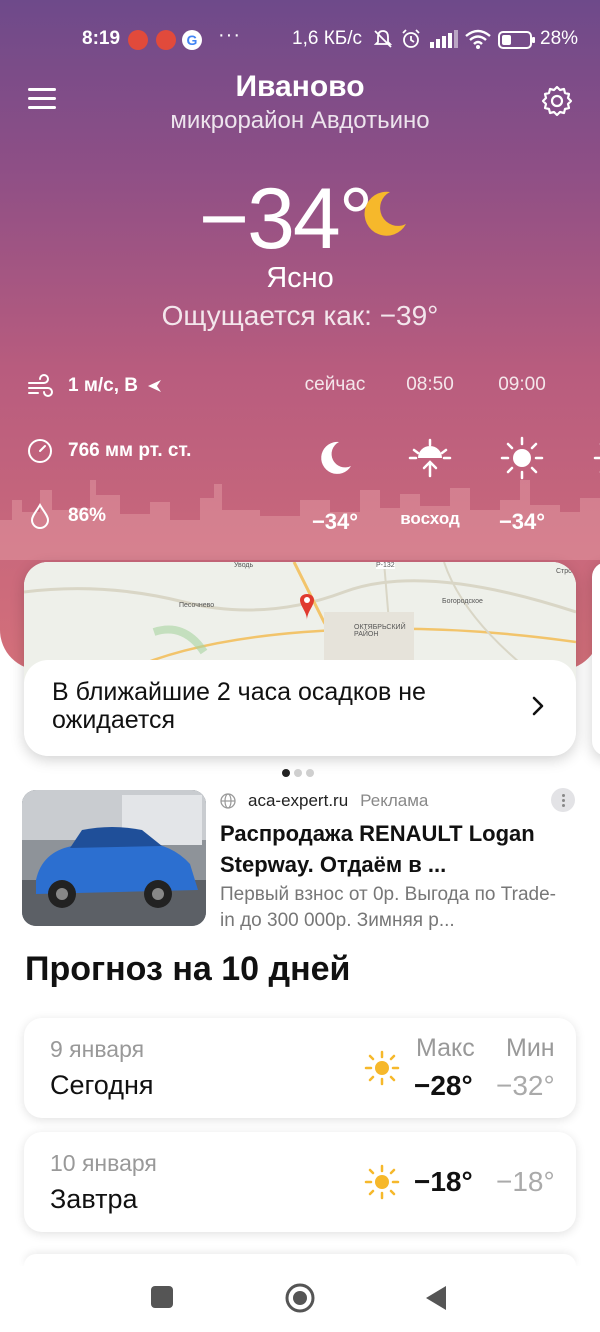 This screenshot has width=600, height=1332. Describe the element at coordinates (101, 38) in the screenshot. I see `status-time: 8:19` at that location.